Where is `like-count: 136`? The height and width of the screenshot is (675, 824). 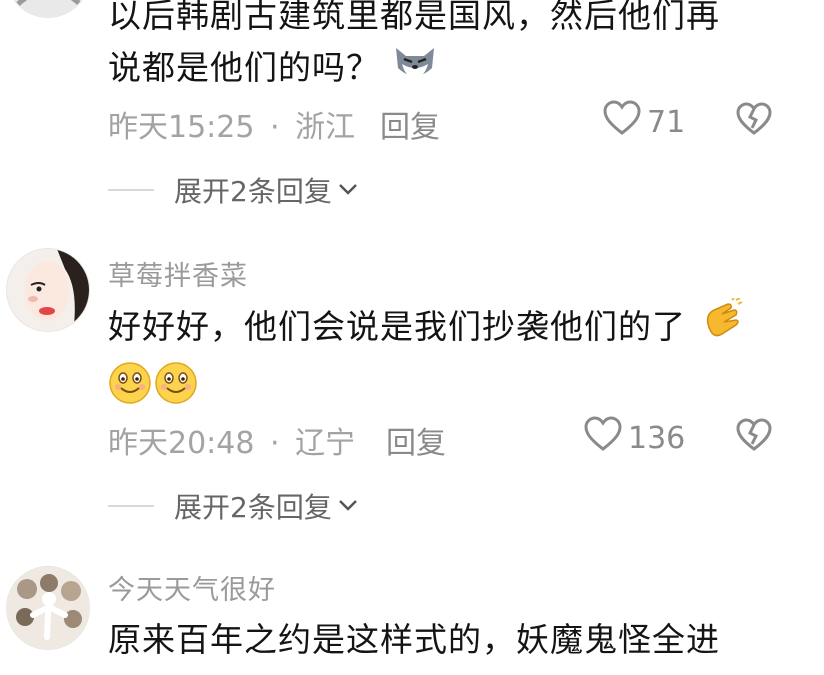
like-count: 136 is located at coordinates (657, 438).